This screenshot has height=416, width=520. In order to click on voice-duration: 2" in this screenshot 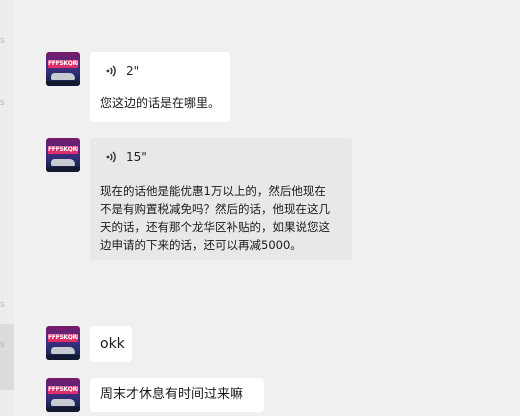, I will do `click(133, 71)`.